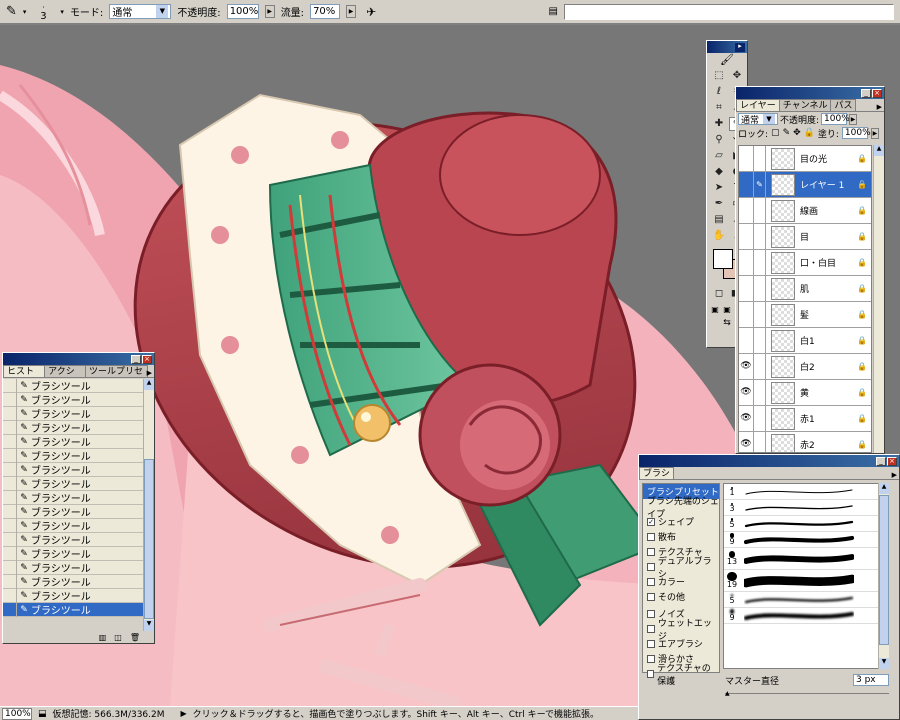 Image resolution: width=900 pixels, height=720 pixels. I want to click on marquee-tool-icon: ⬚, so click(719, 76).